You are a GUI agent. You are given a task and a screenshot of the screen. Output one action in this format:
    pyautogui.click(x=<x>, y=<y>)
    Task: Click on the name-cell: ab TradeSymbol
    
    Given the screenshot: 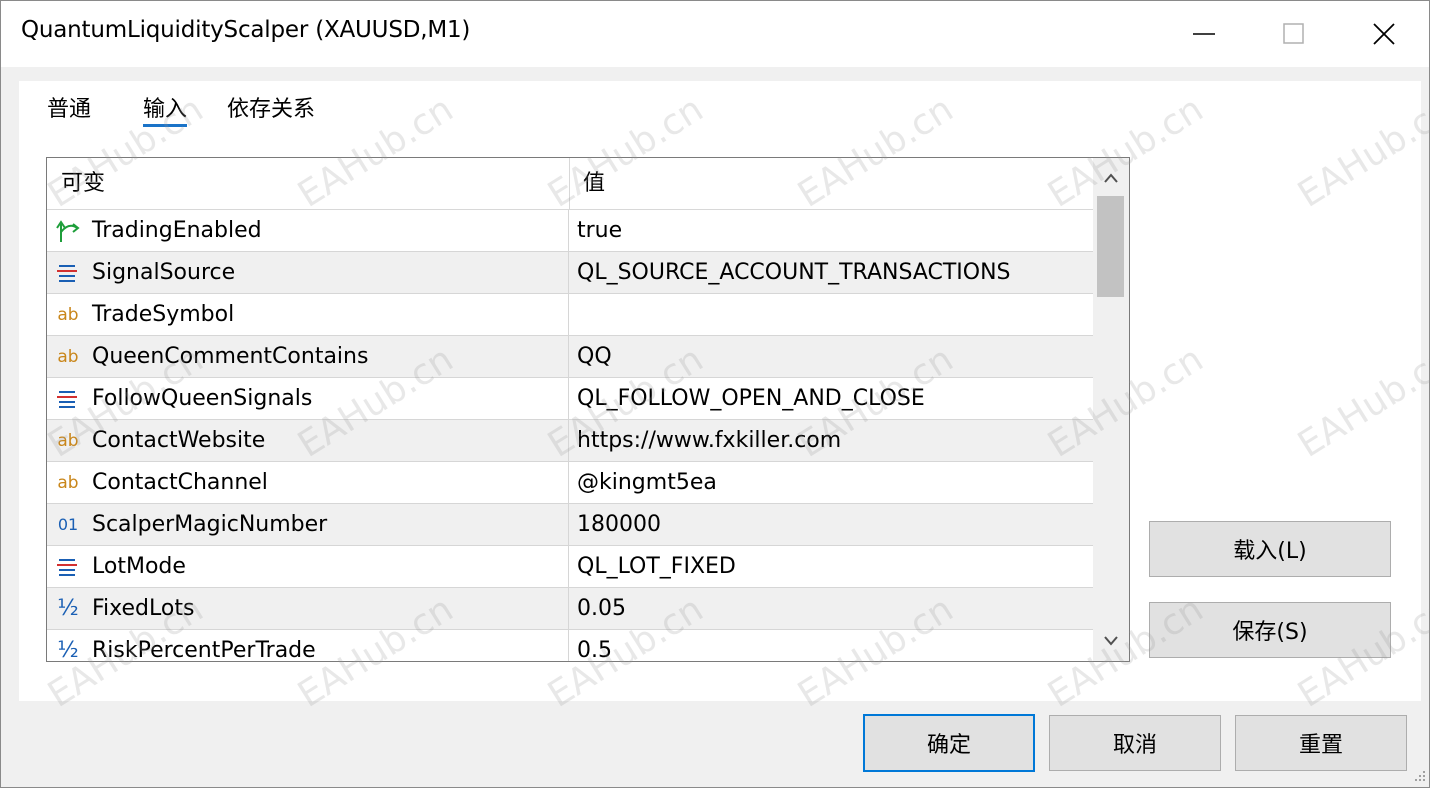 What is the action you would take?
    pyautogui.click(x=308, y=314)
    